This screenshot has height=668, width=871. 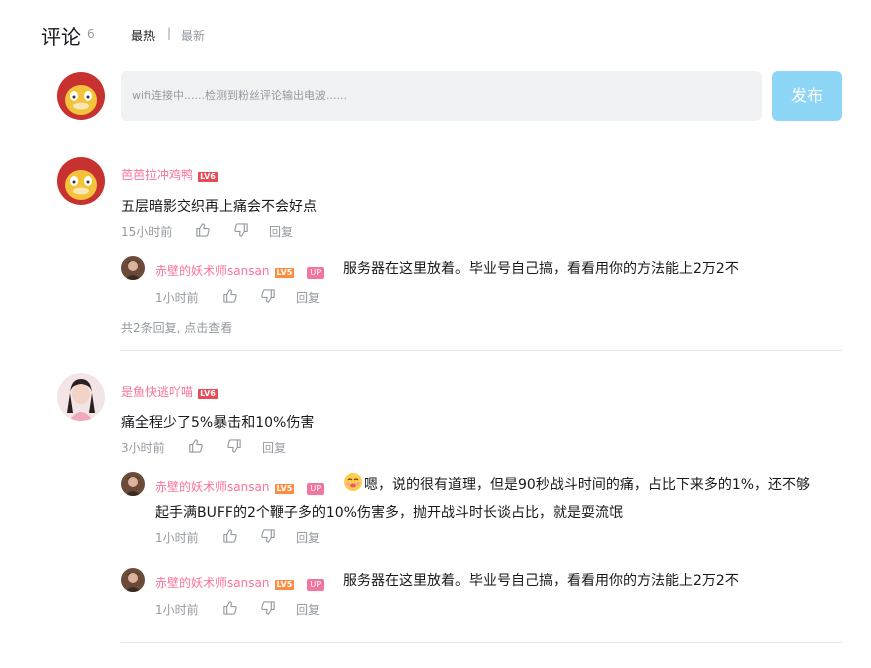 I want to click on sort-hot-tab: 最热, so click(x=143, y=35).